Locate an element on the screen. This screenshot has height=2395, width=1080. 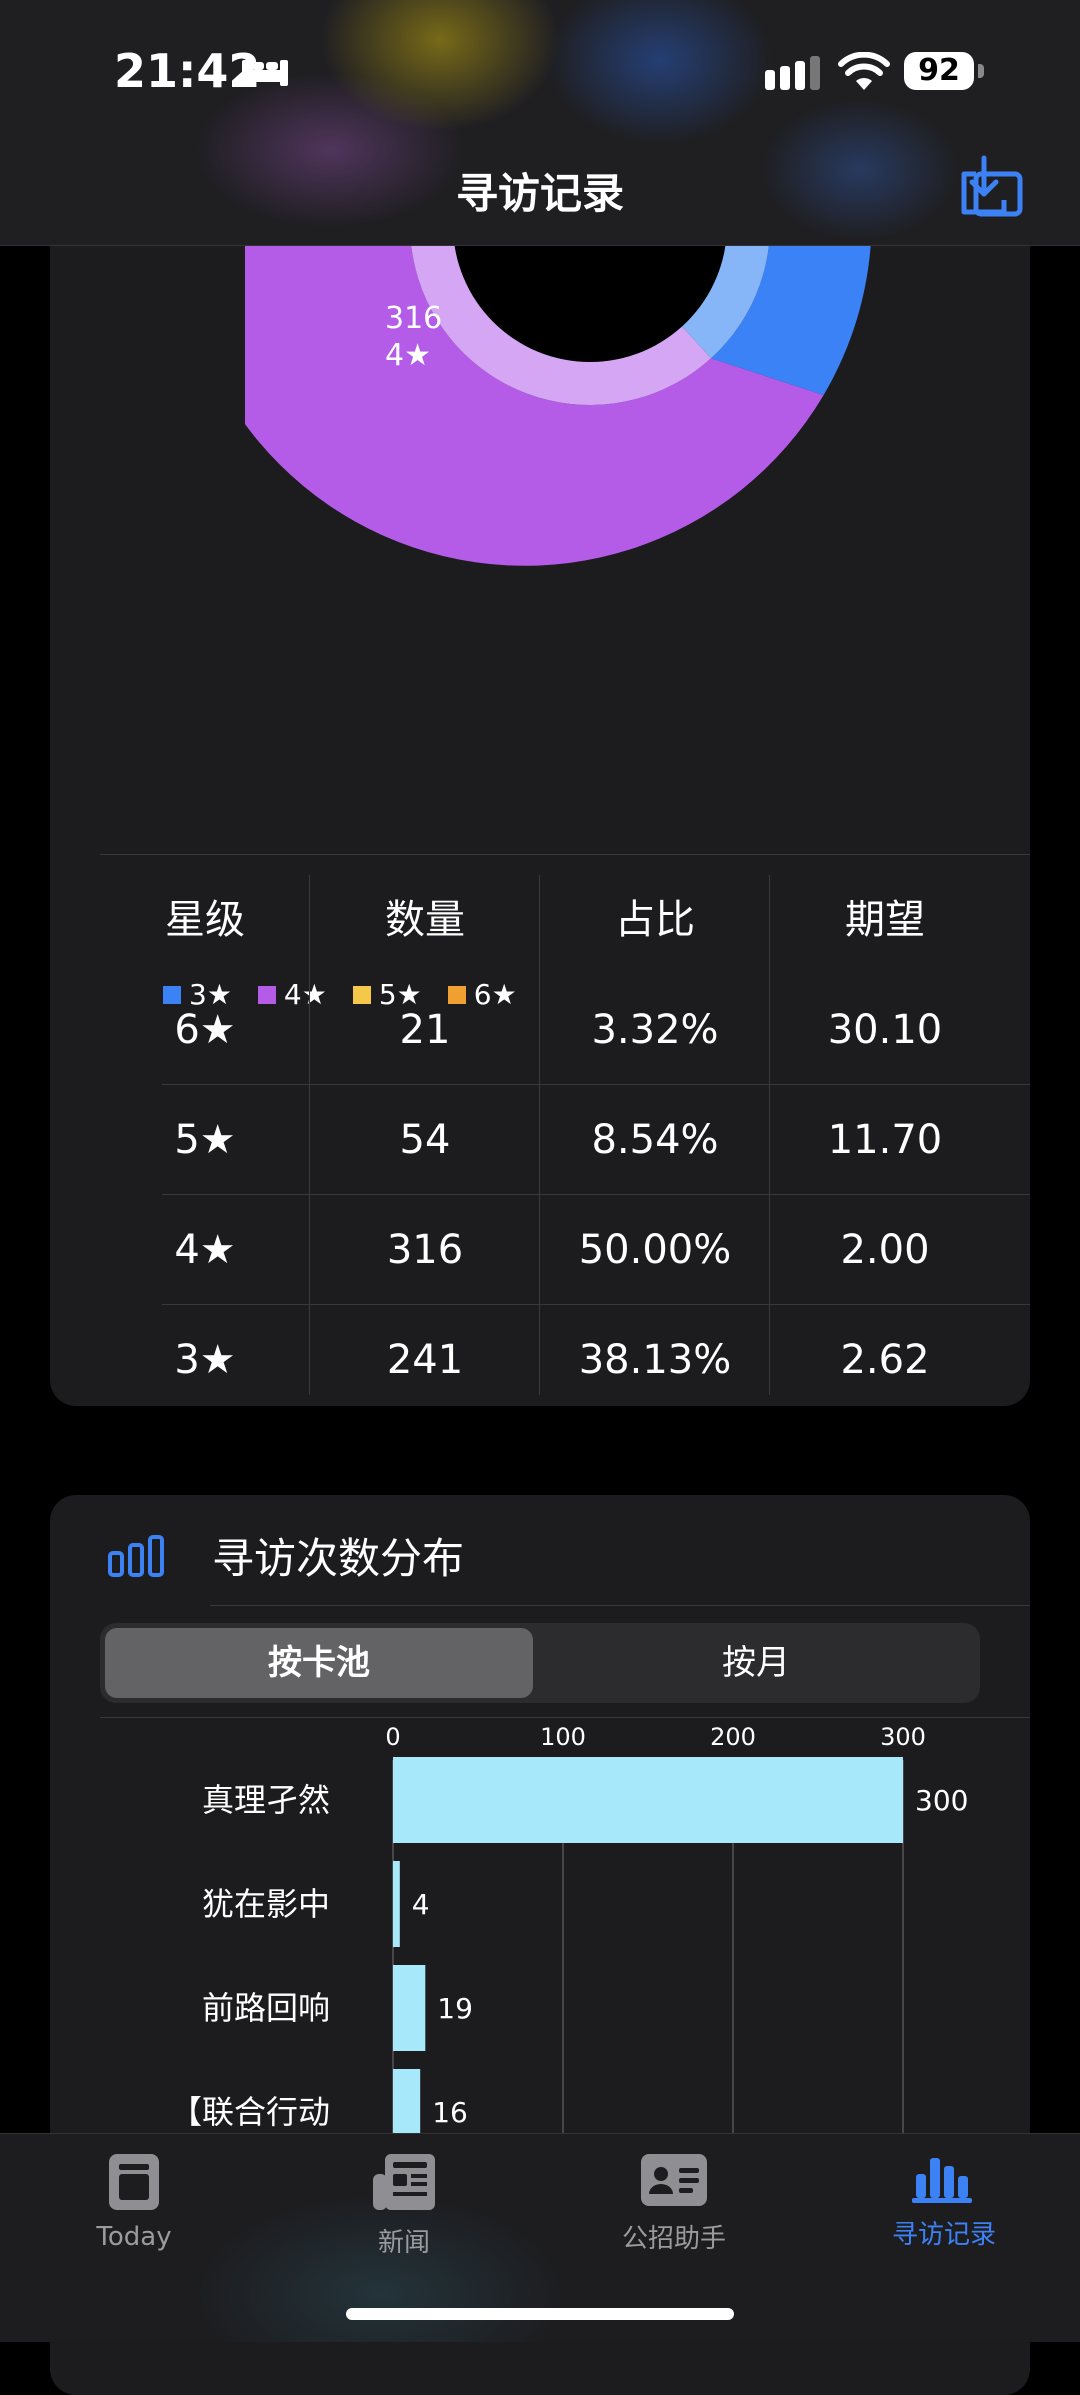
table-row: 3★ 241 38.13% 2.62 is located at coordinates (540, 1360).